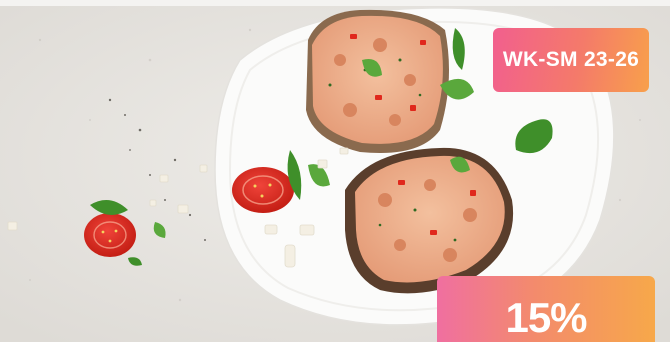  I want to click on top-sandwich, so click(377, 81).